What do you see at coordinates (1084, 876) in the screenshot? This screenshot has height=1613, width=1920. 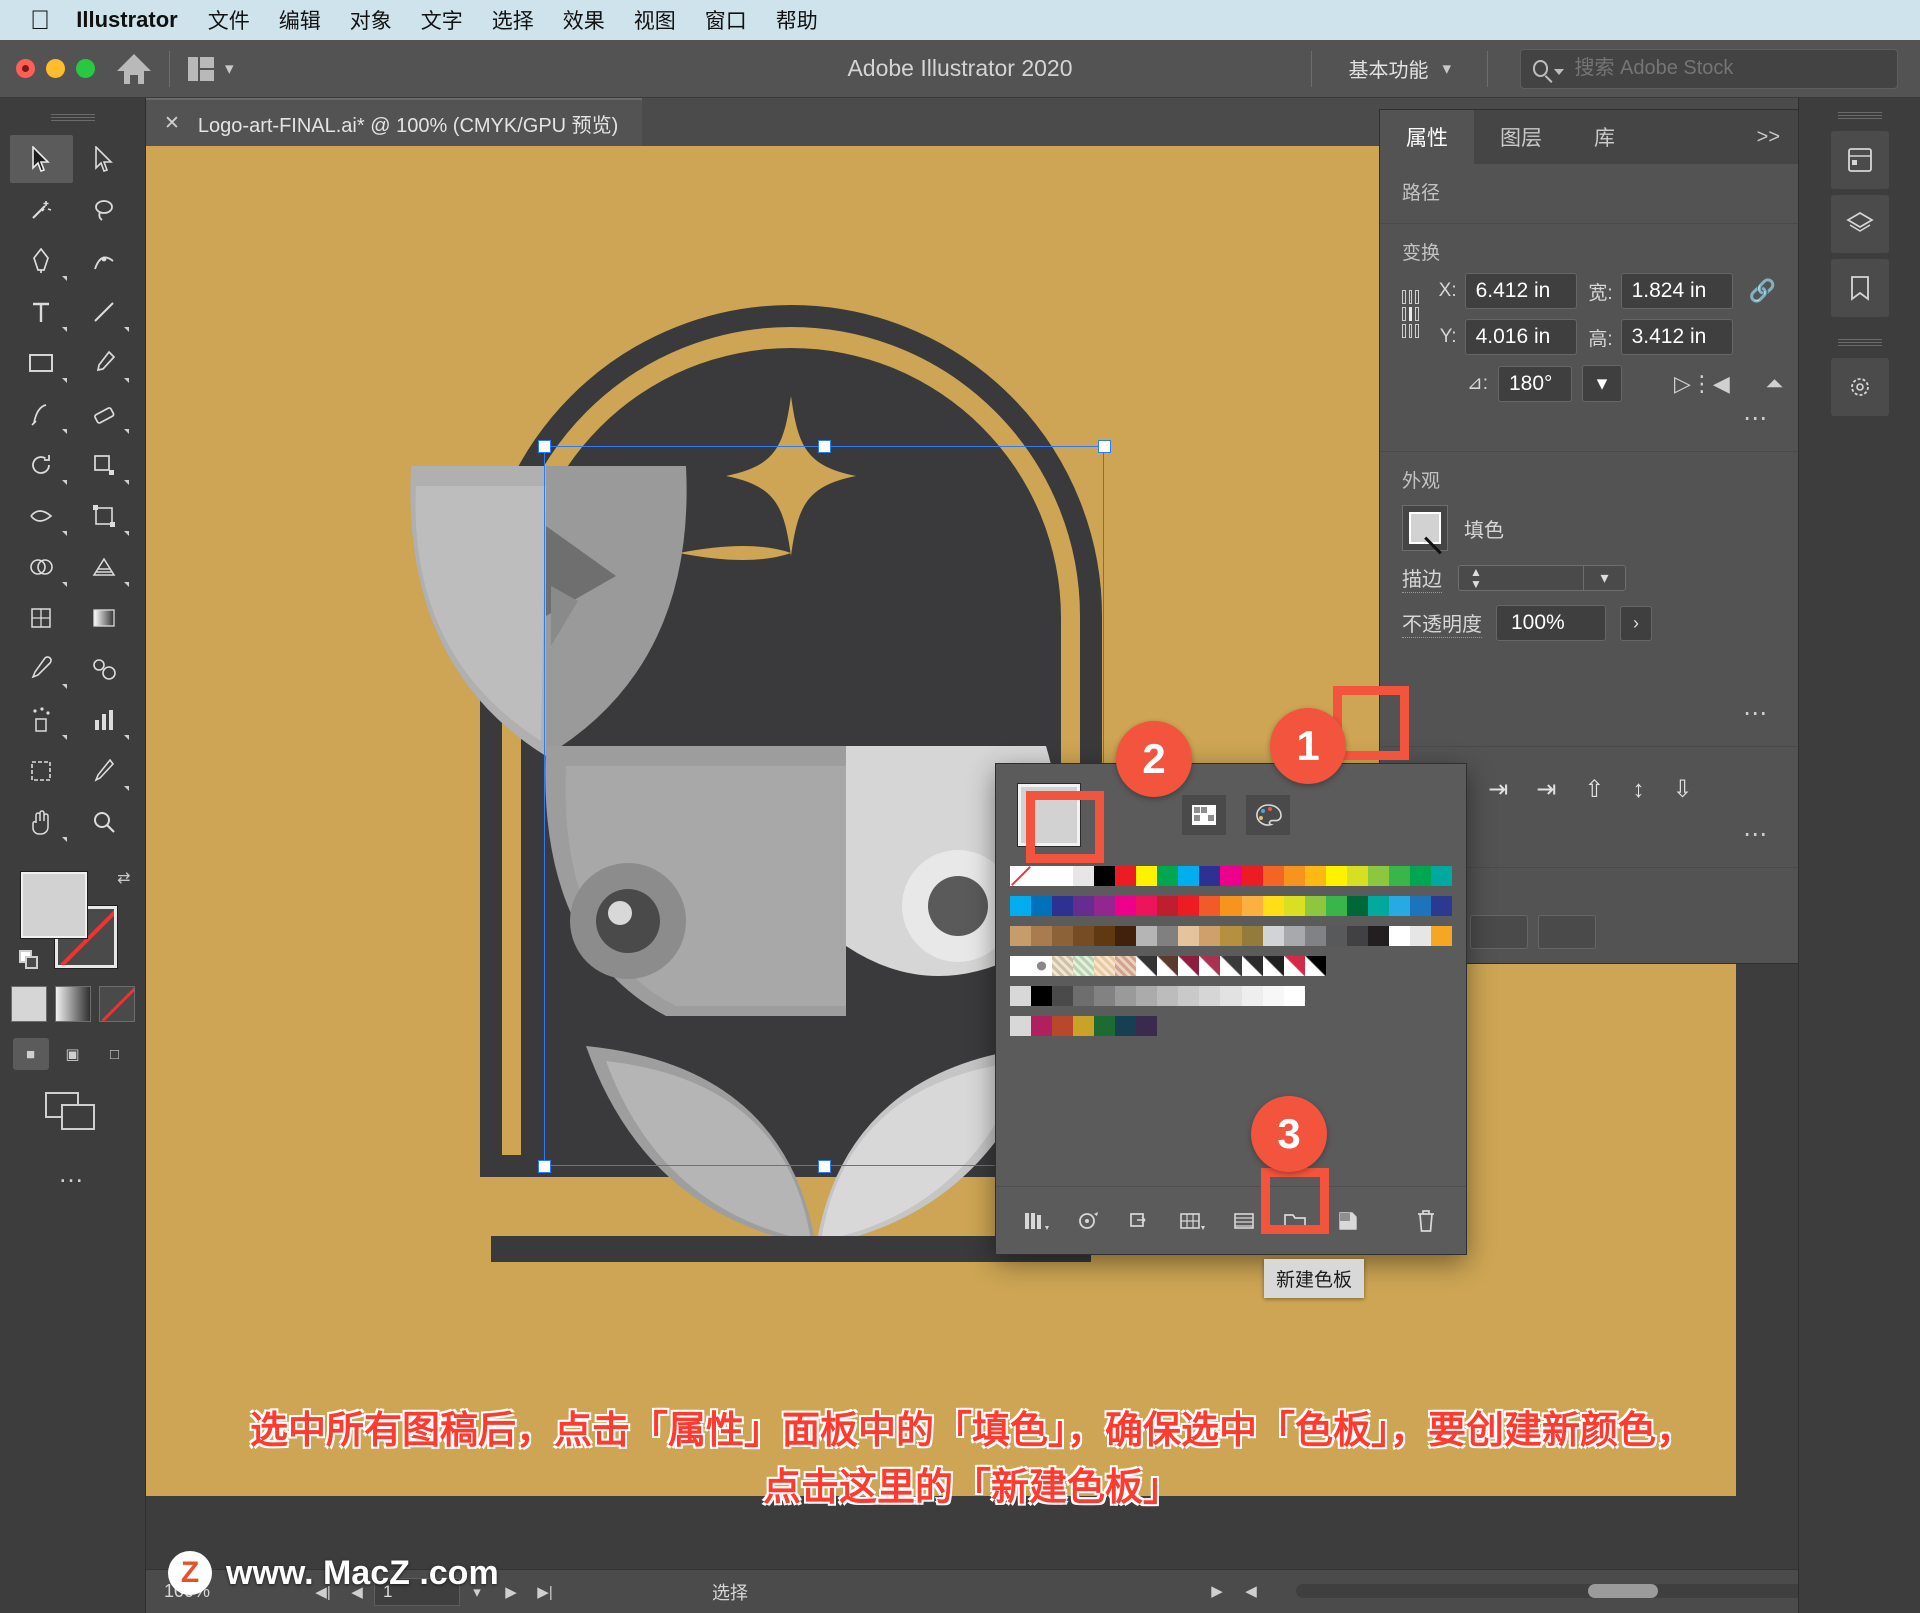 I see `swatch-light` at bounding box center [1084, 876].